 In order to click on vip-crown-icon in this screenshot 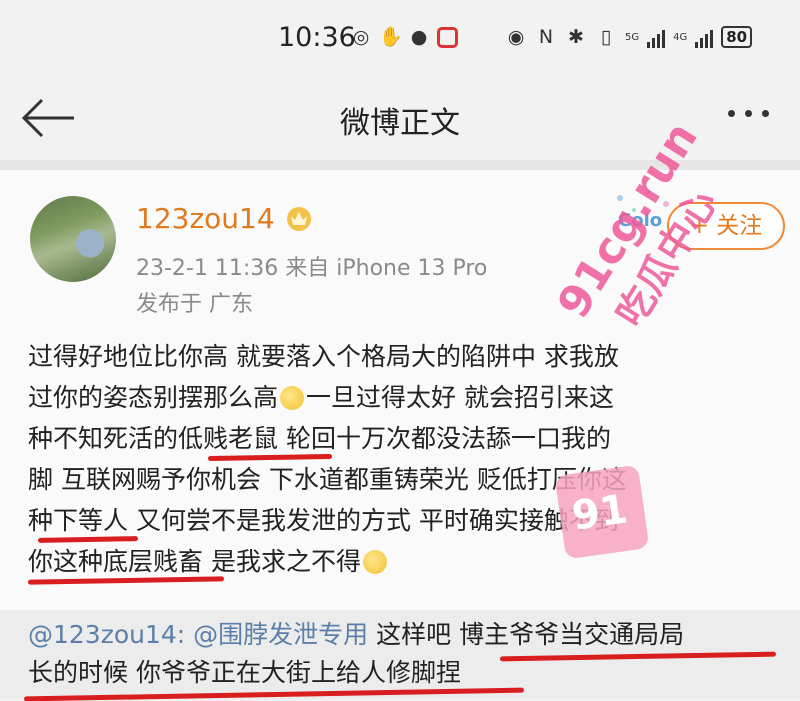, I will do `click(299, 219)`.